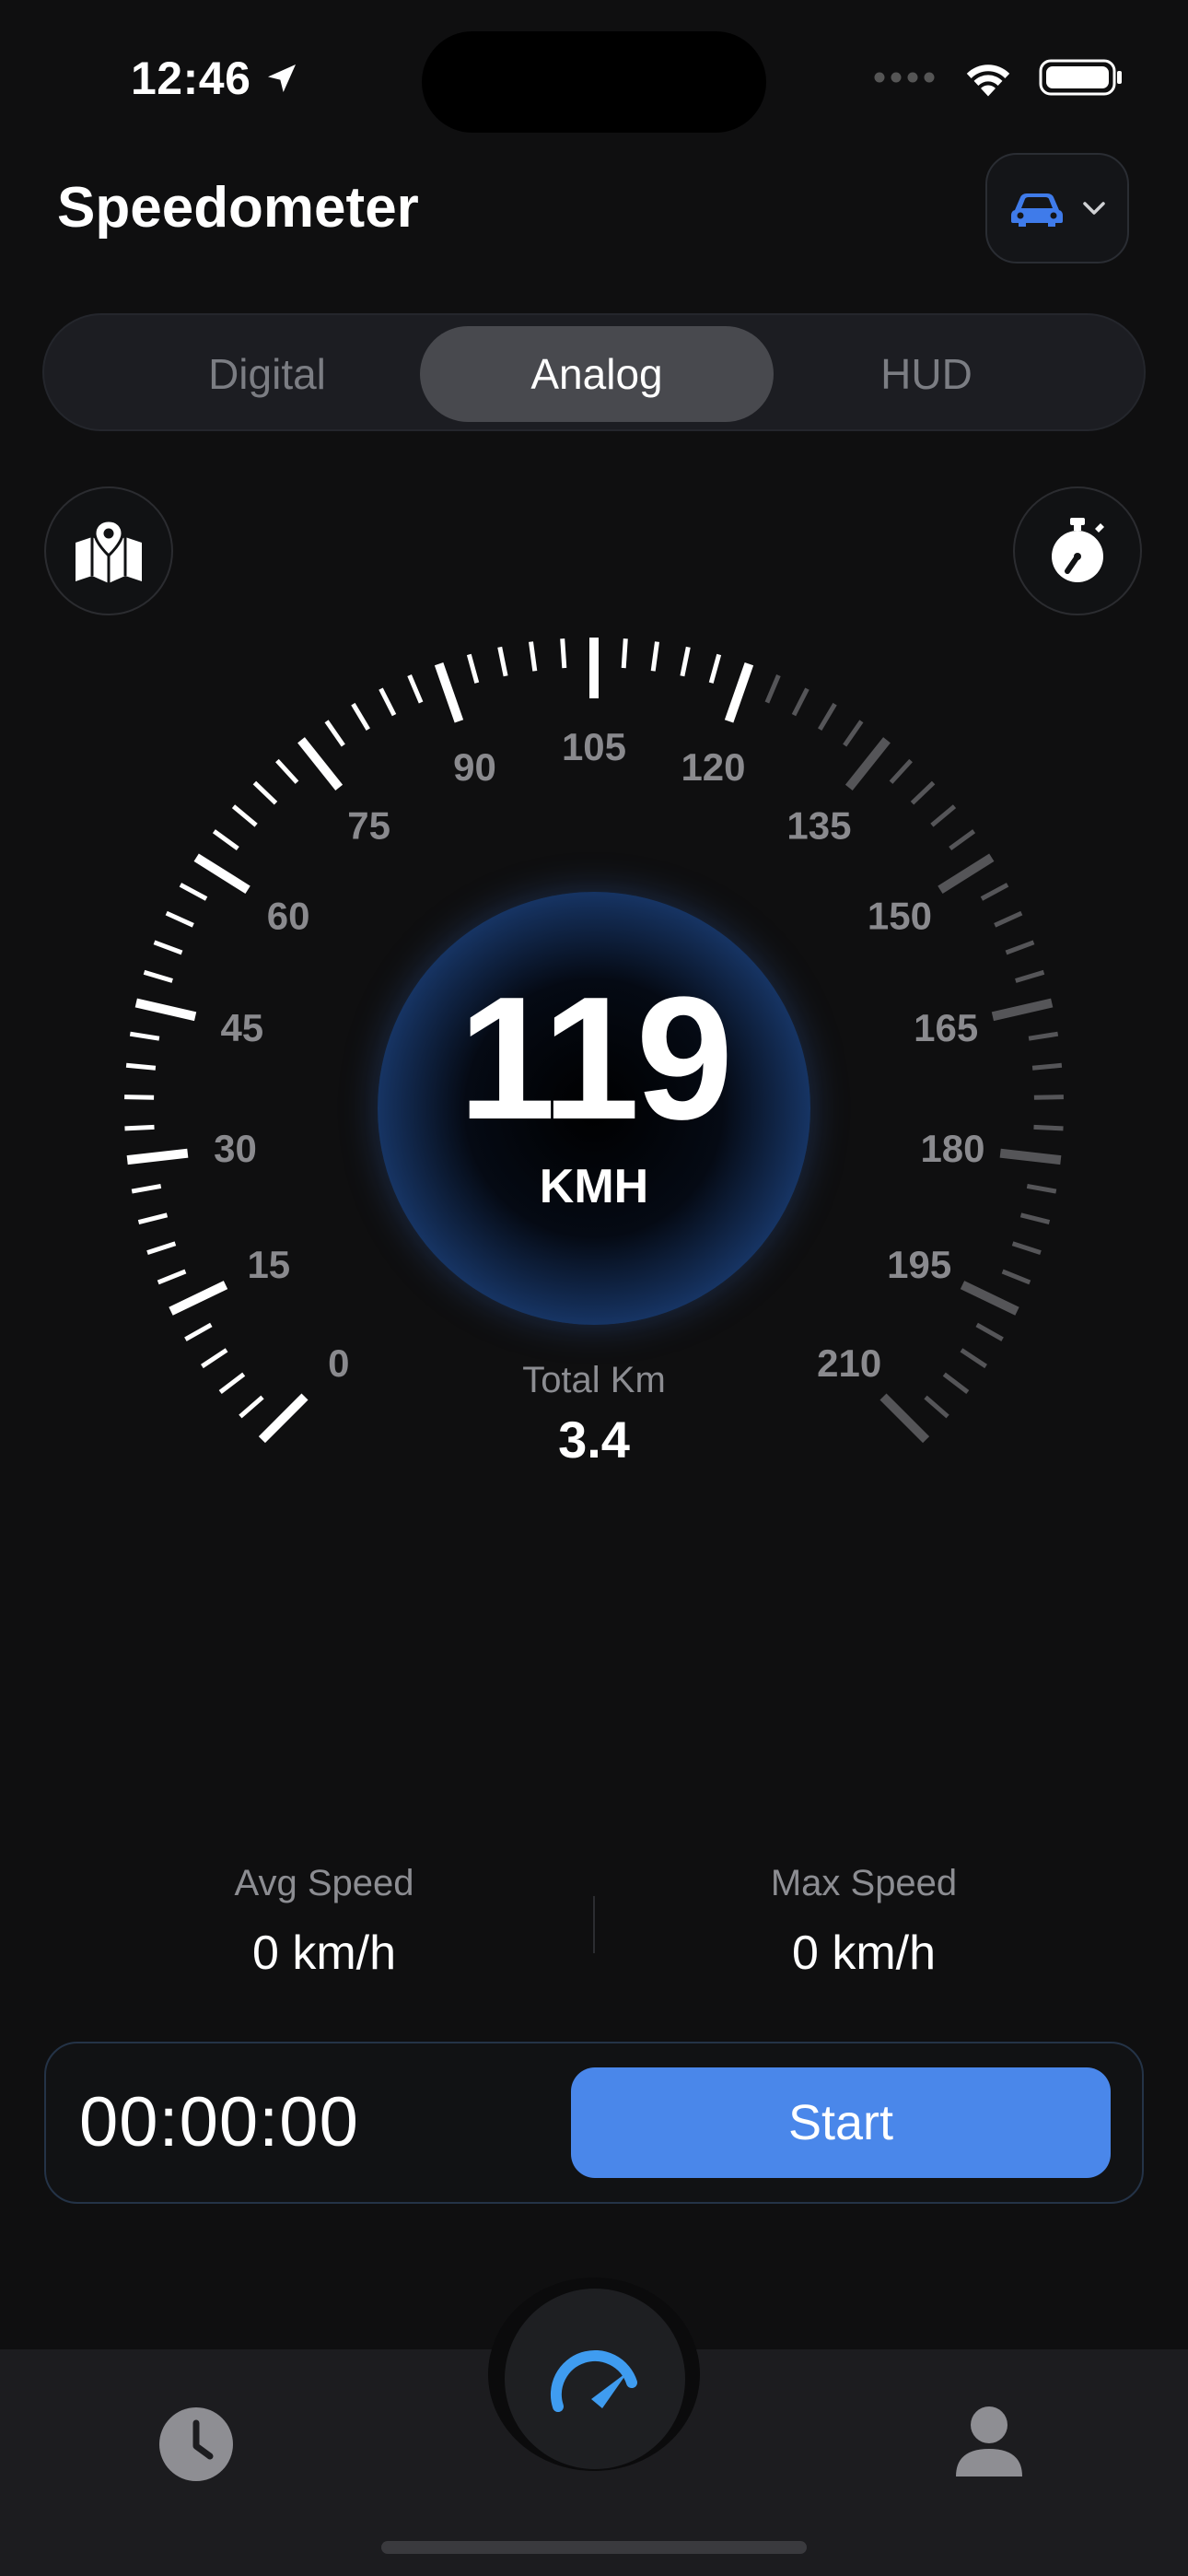 The height and width of the screenshot is (2576, 1188). I want to click on status-bar-time: 12:46, so click(215, 78).